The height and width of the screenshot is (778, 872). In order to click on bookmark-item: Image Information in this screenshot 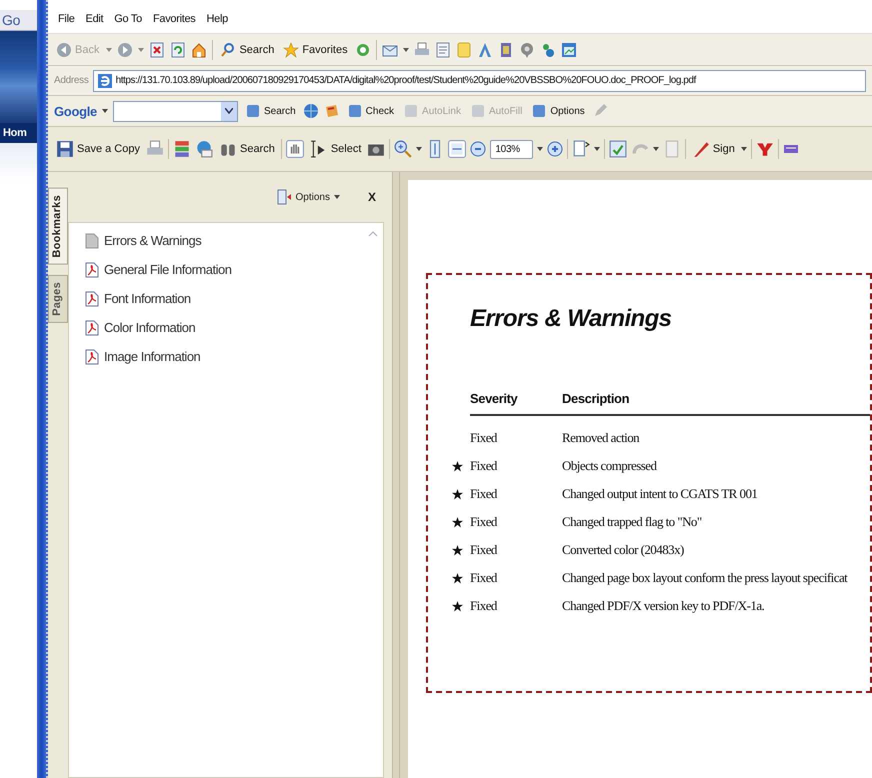, I will do `click(152, 356)`.